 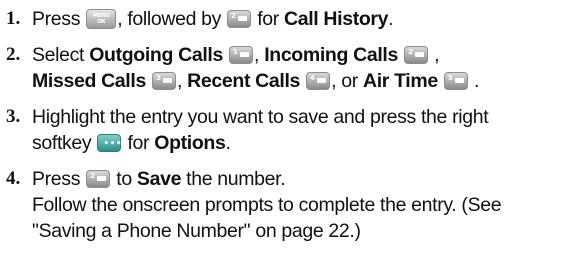 I want to click on step-number: 3., so click(x=13, y=116).